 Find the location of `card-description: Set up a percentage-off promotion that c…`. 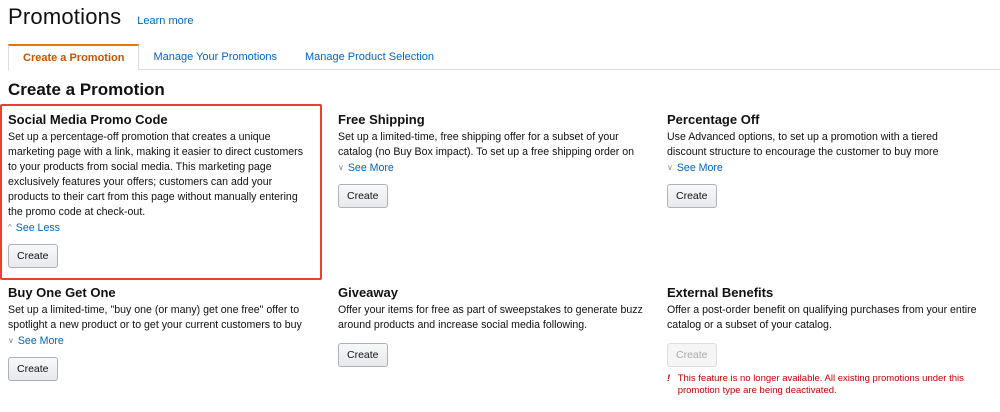

card-description: Set up a percentage-off promotion that c… is located at coordinates (155, 174).